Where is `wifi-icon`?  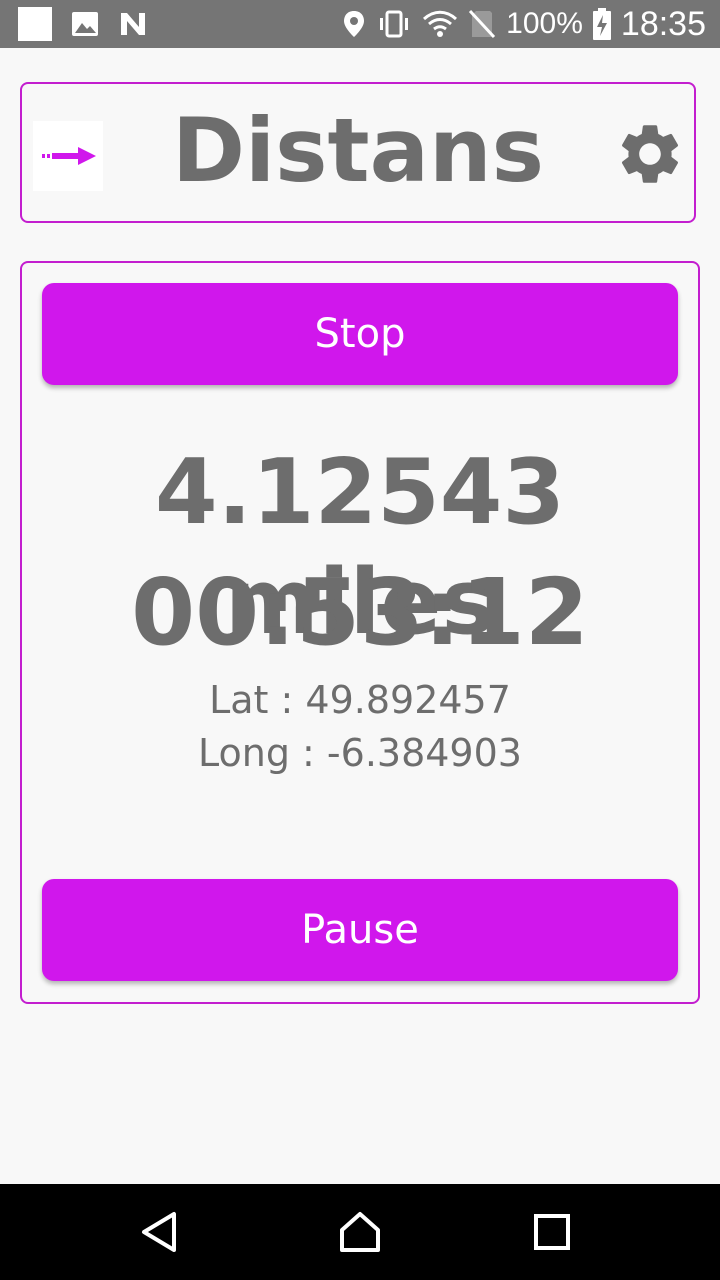 wifi-icon is located at coordinates (440, 23).